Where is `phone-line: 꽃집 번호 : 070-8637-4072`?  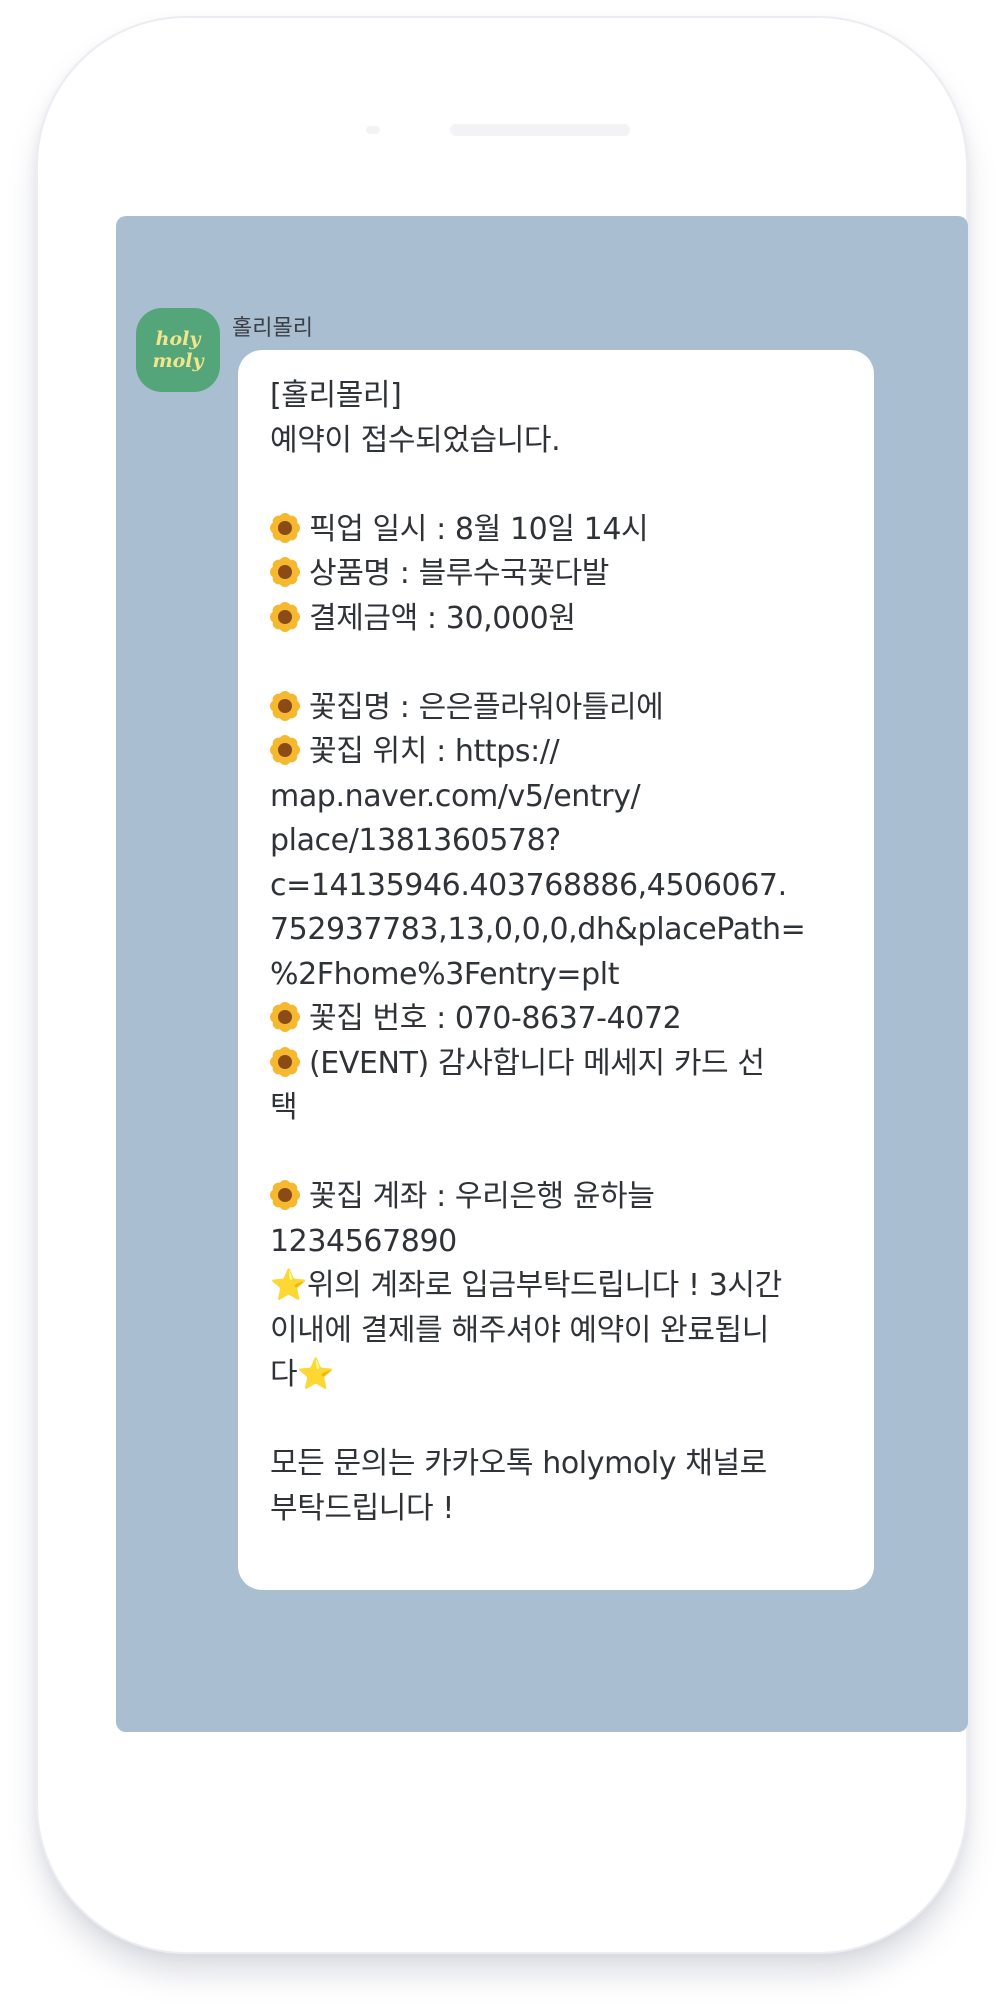 phone-line: 꽃집 번호 : 070-8637-4072 is located at coordinates (559, 1019).